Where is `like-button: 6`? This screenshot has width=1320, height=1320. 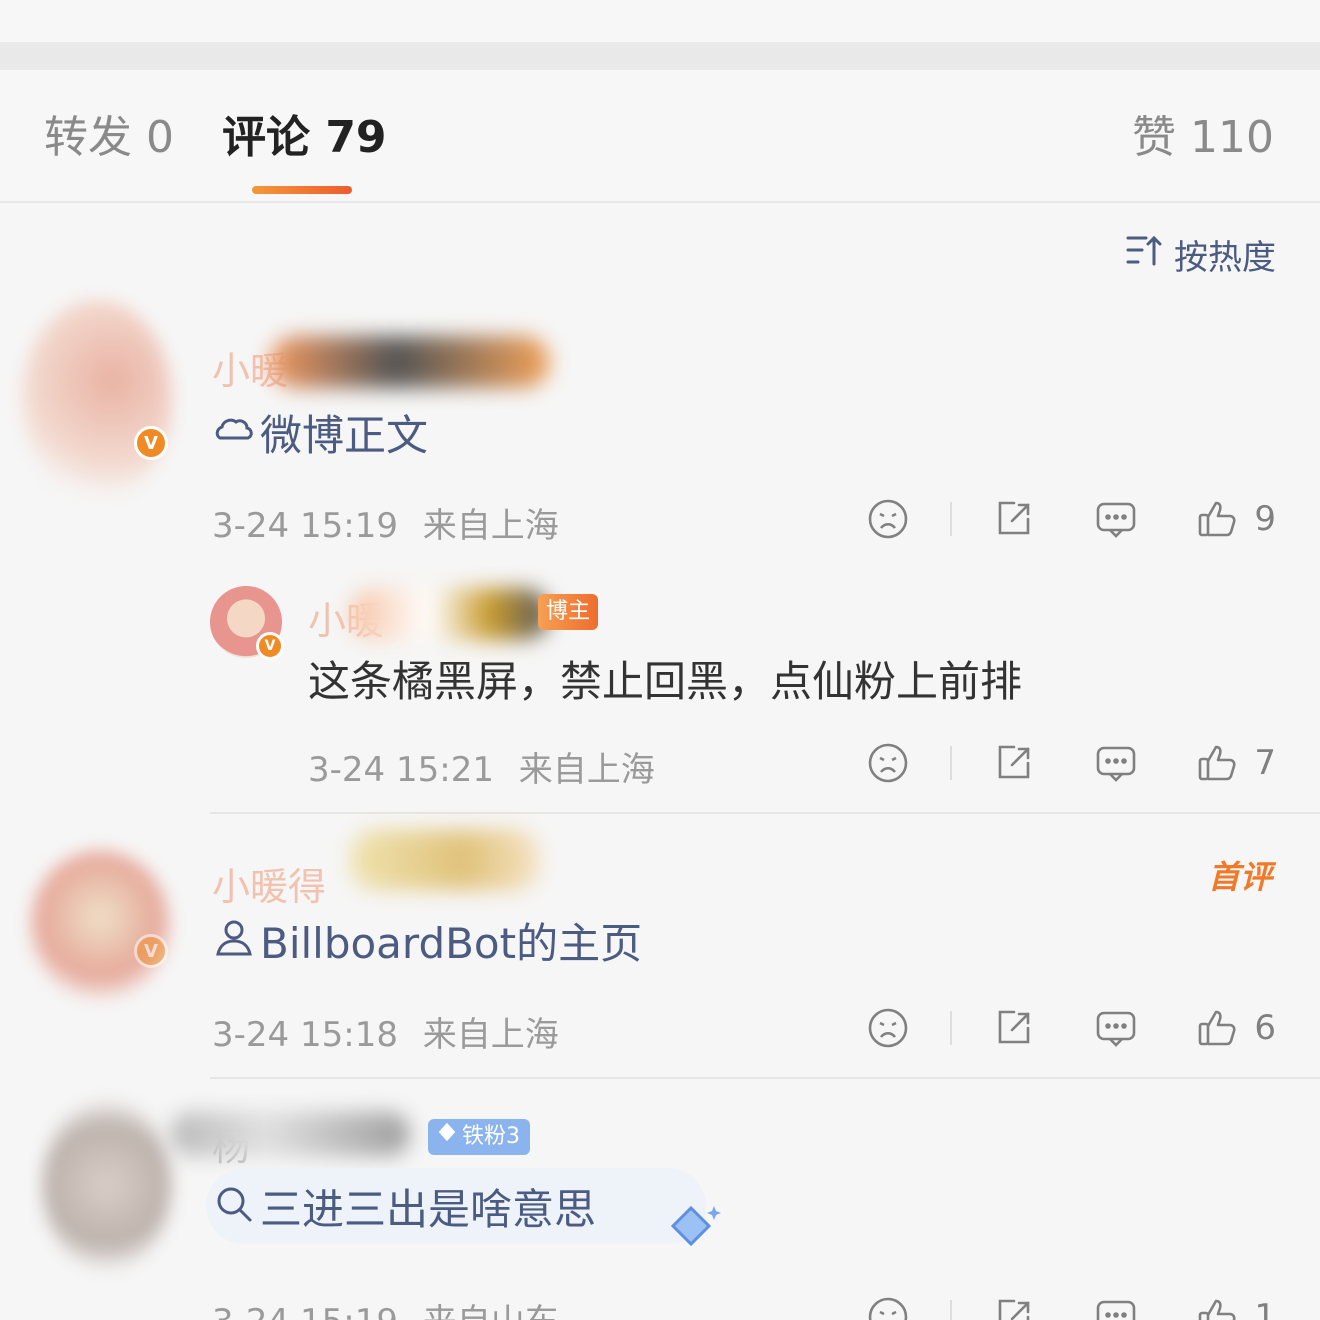
like-button: 6 is located at coordinates (1236, 1028).